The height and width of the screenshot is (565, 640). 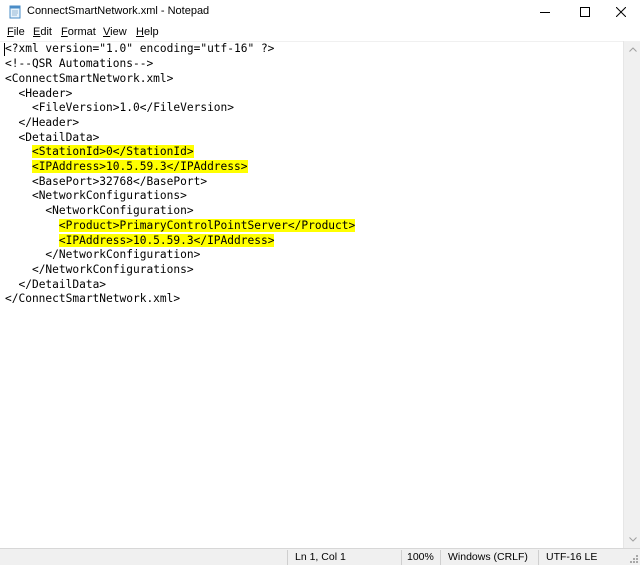 What do you see at coordinates (112, 269) in the screenshot?
I see `line-text: </NetworkConfigurations>` at bounding box center [112, 269].